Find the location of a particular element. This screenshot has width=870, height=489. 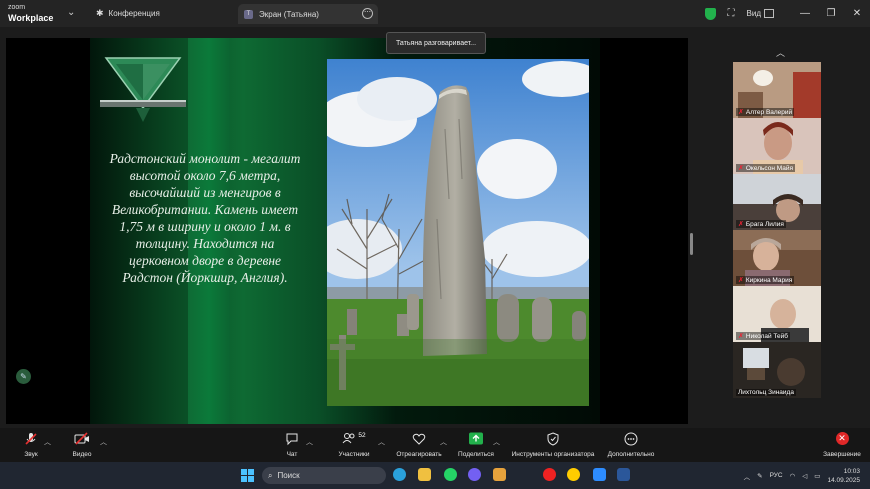

opera-icon is located at coordinates (549, 474).